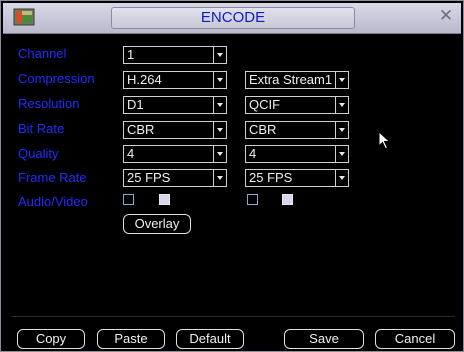  Describe the element at coordinates (291, 79) in the screenshot. I see `extra-stream-value: Extra Stream1` at that location.